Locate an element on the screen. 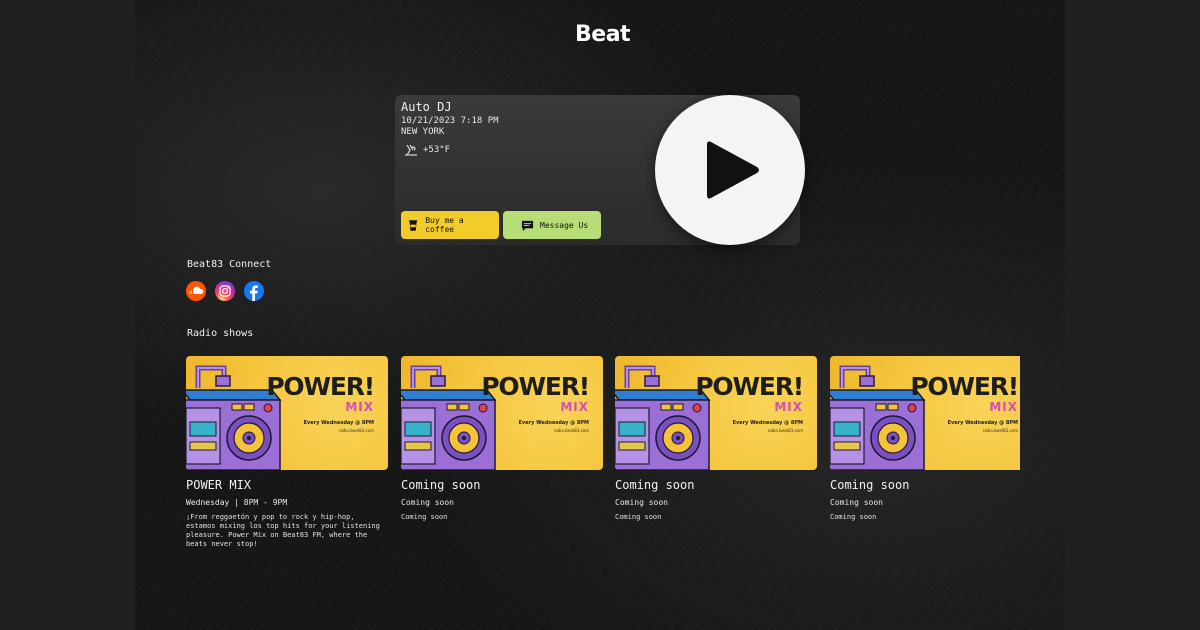 The height and width of the screenshot is (630, 1200). radio-shows-title: Radio shows is located at coordinates (220, 333).